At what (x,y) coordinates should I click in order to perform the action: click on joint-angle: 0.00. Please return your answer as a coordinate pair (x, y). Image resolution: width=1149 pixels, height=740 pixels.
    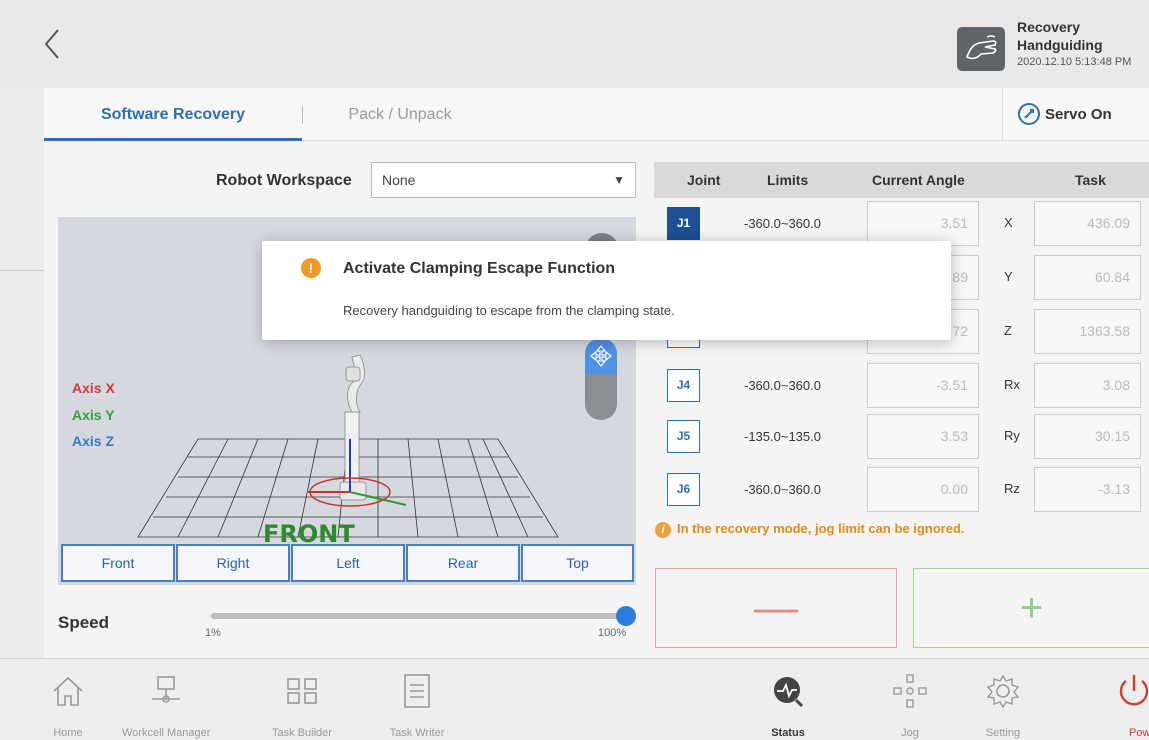
    Looking at the image, I should click on (923, 489).